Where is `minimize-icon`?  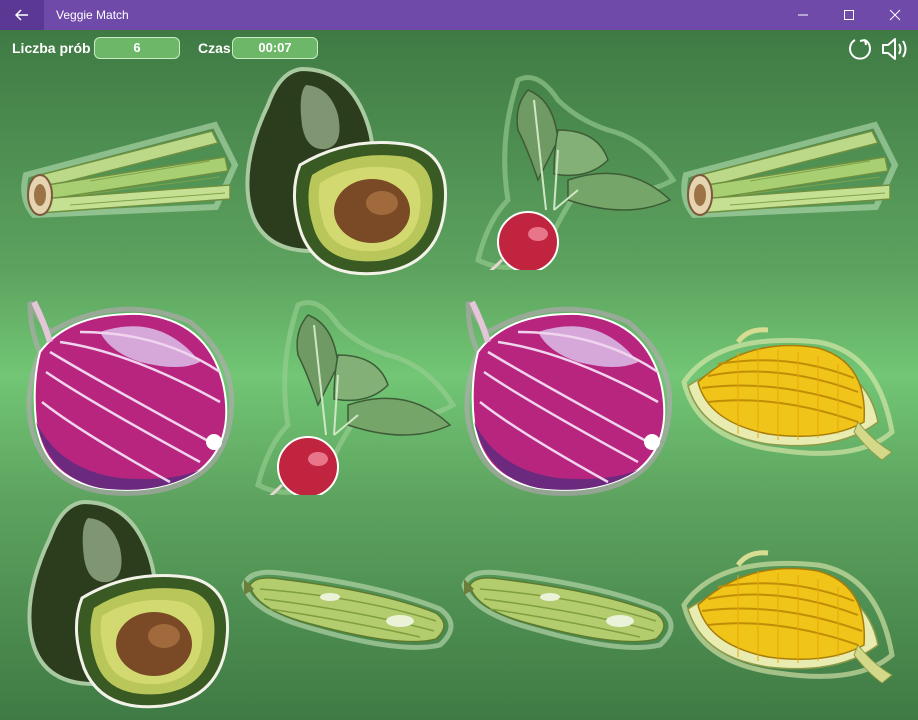
minimize-icon is located at coordinates (803, 15).